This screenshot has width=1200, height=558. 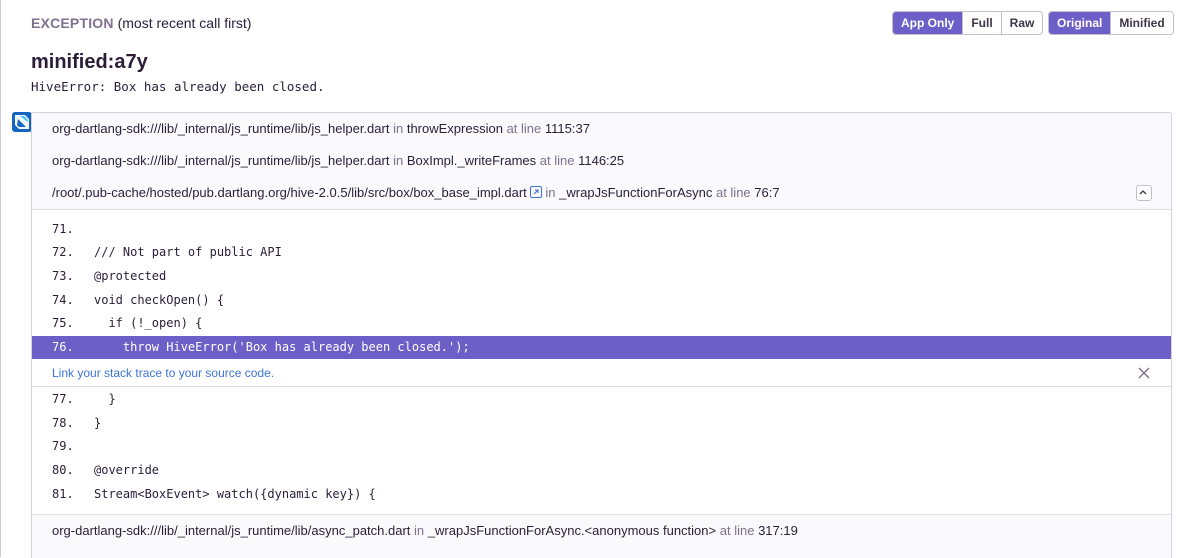 I want to click on line-code: void checkOpen() {, so click(x=159, y=300).